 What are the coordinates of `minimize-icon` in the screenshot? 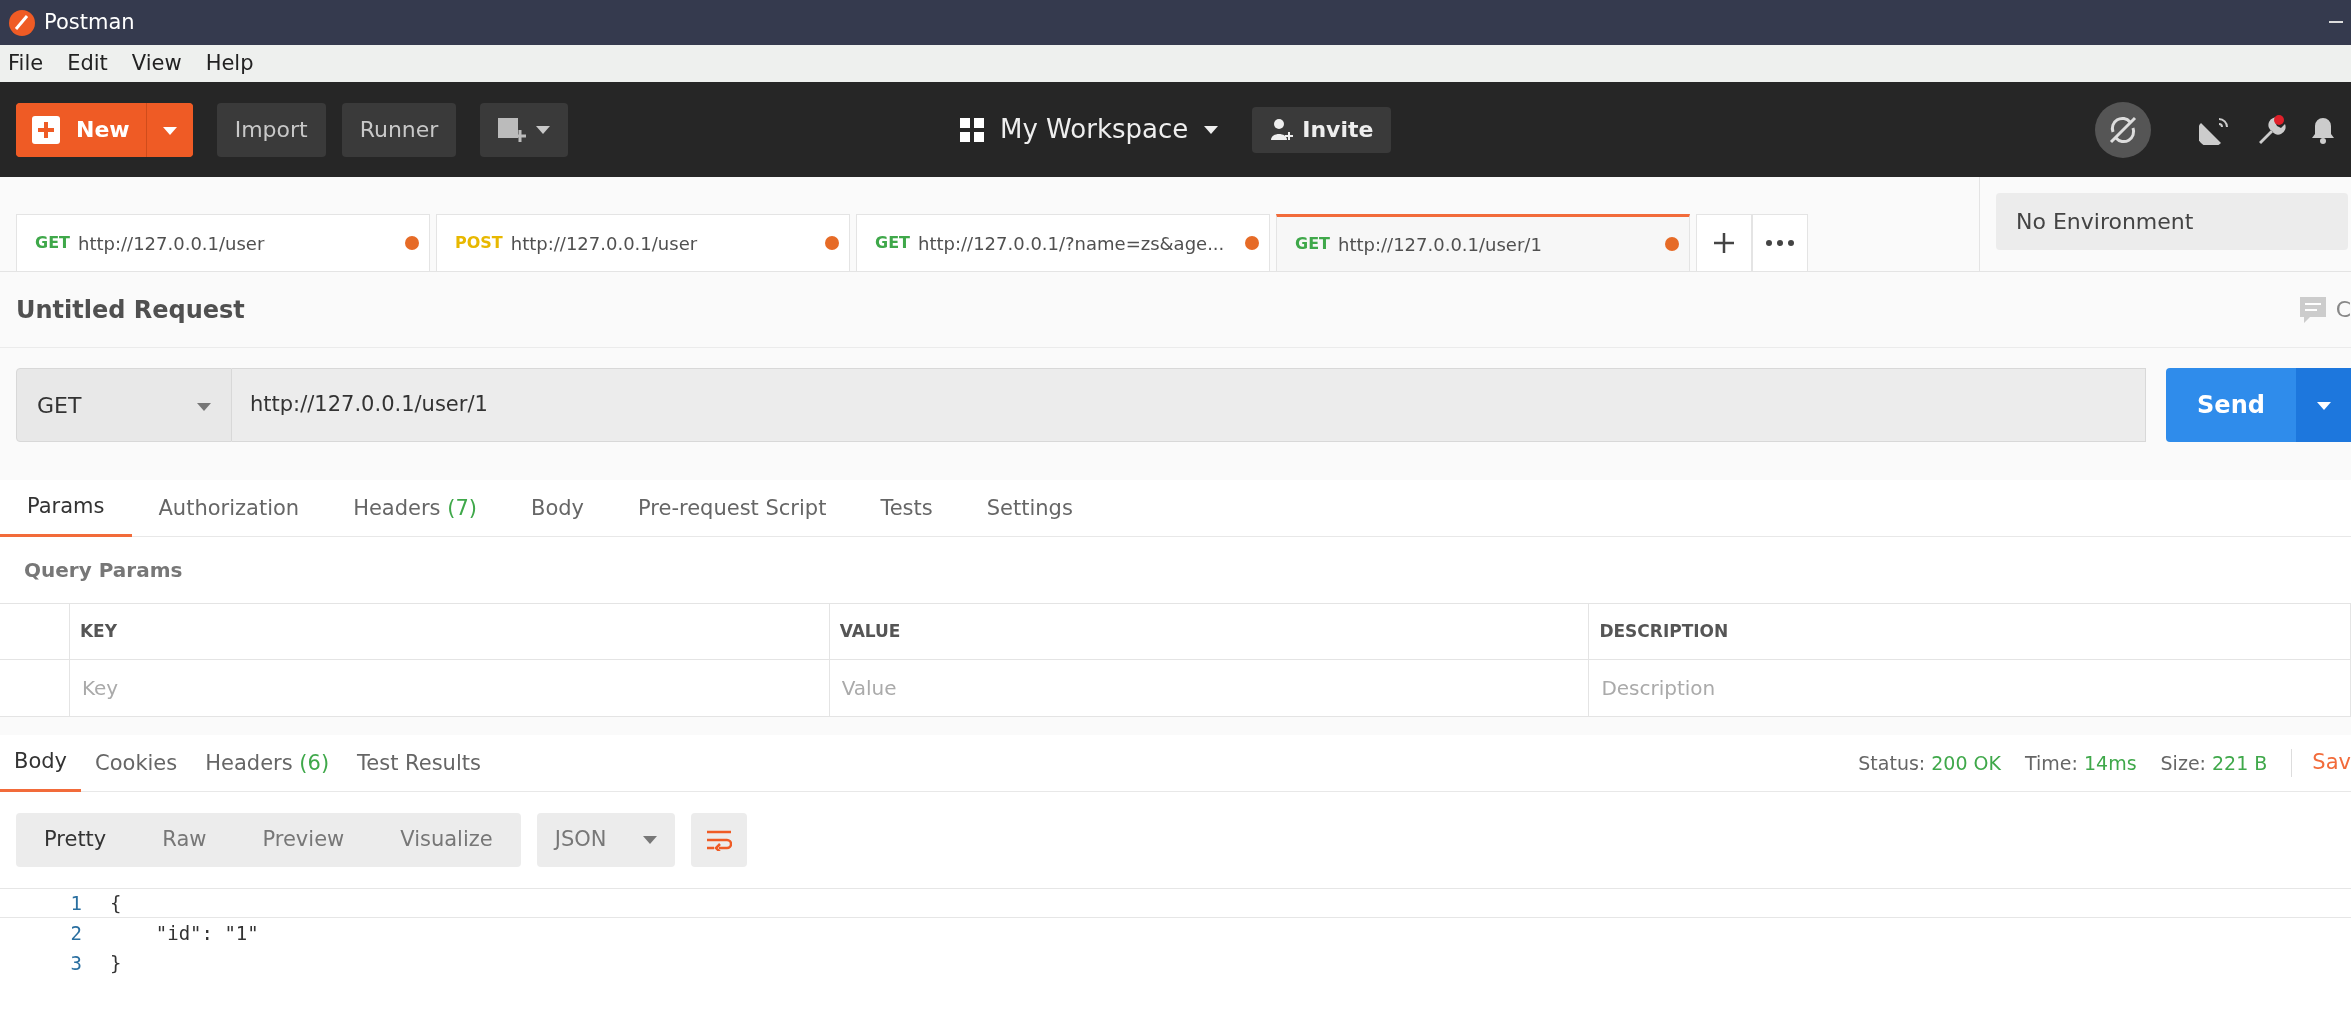 It's located at (2336, 22).